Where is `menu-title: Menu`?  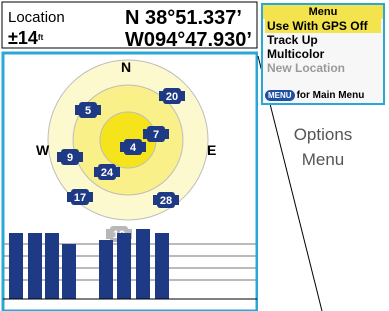 menu-title: Menu is located at coordinates (323, 12).